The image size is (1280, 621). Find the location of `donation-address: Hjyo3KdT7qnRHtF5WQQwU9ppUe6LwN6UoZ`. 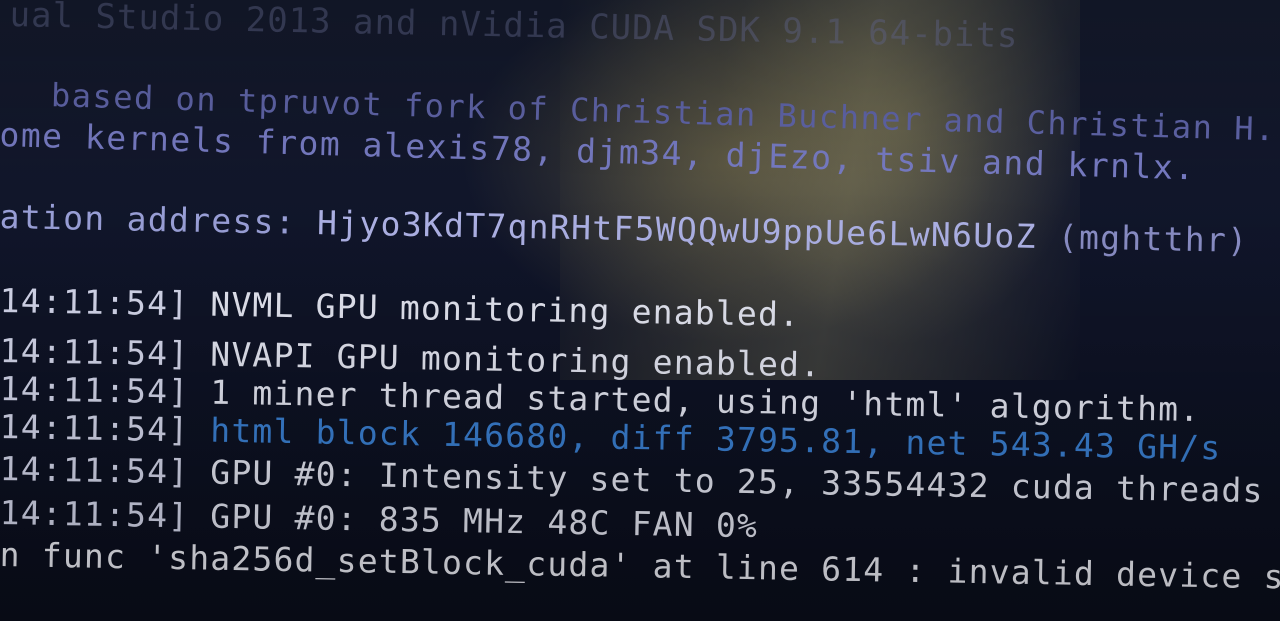

donation-address: Hjyo3KdT7qnRHtF5WQQwU9ppUe6LwN6UoZ is located at coordinates (677, 229).